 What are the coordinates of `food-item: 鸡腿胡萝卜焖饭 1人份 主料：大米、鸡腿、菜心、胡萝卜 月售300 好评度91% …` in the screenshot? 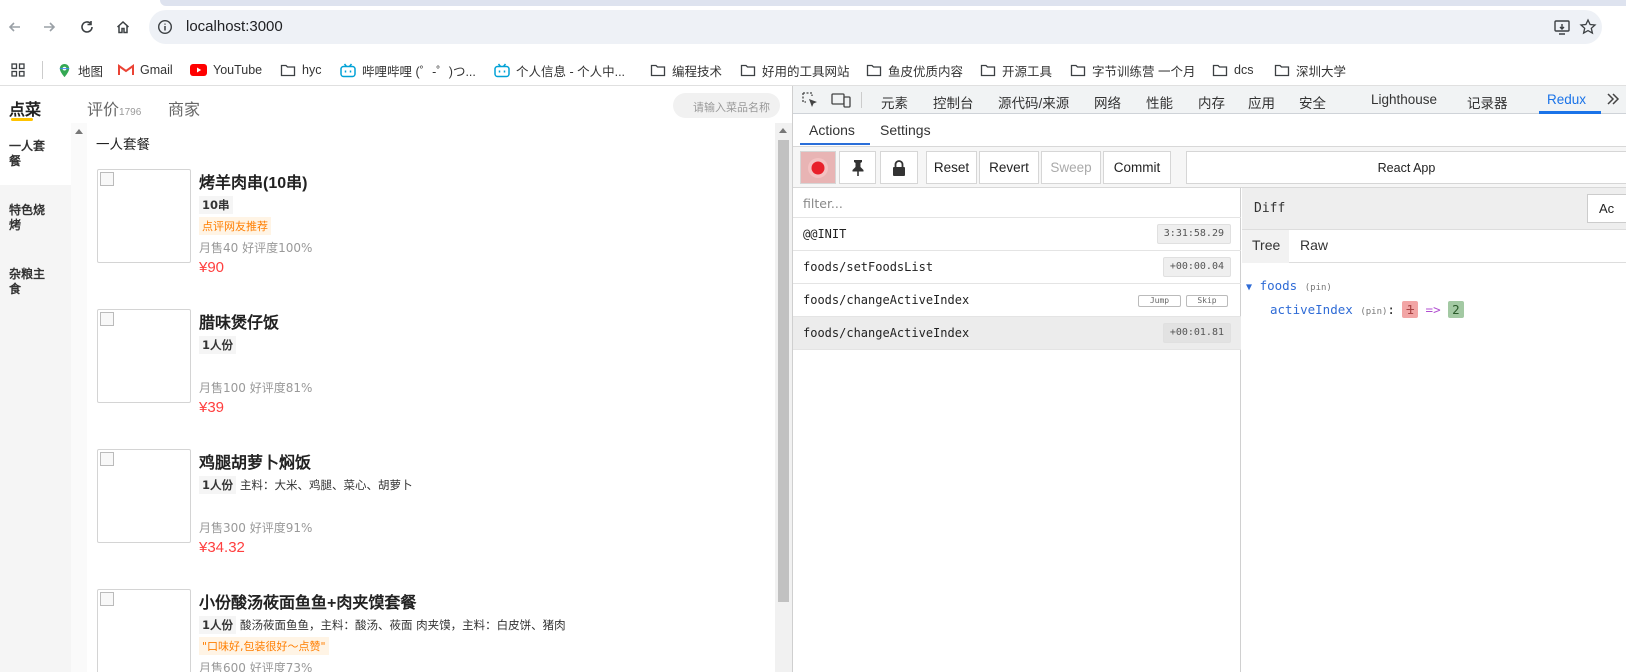 It's located at (427, 502).